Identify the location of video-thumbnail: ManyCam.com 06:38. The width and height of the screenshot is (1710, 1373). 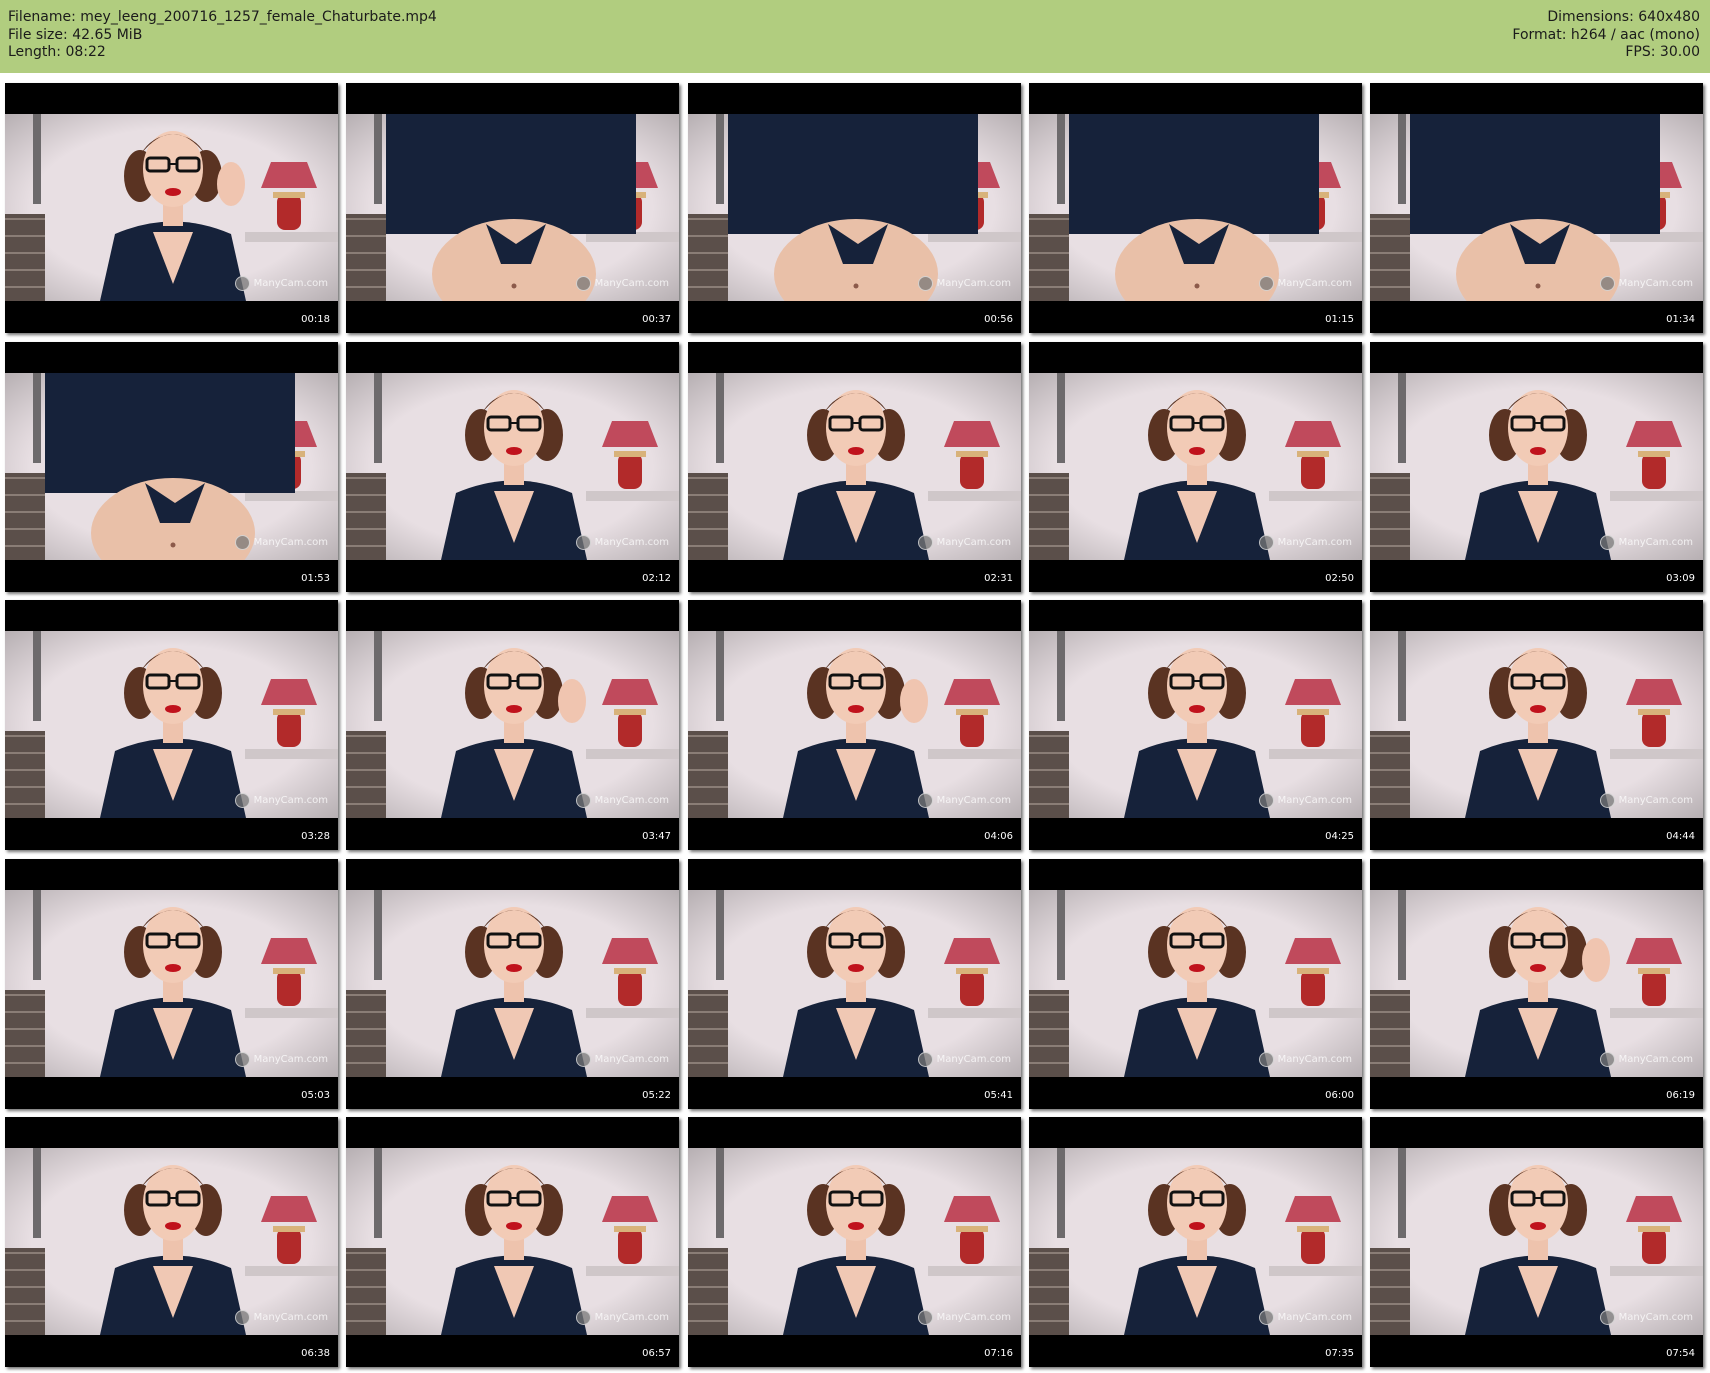
(171, 1242).